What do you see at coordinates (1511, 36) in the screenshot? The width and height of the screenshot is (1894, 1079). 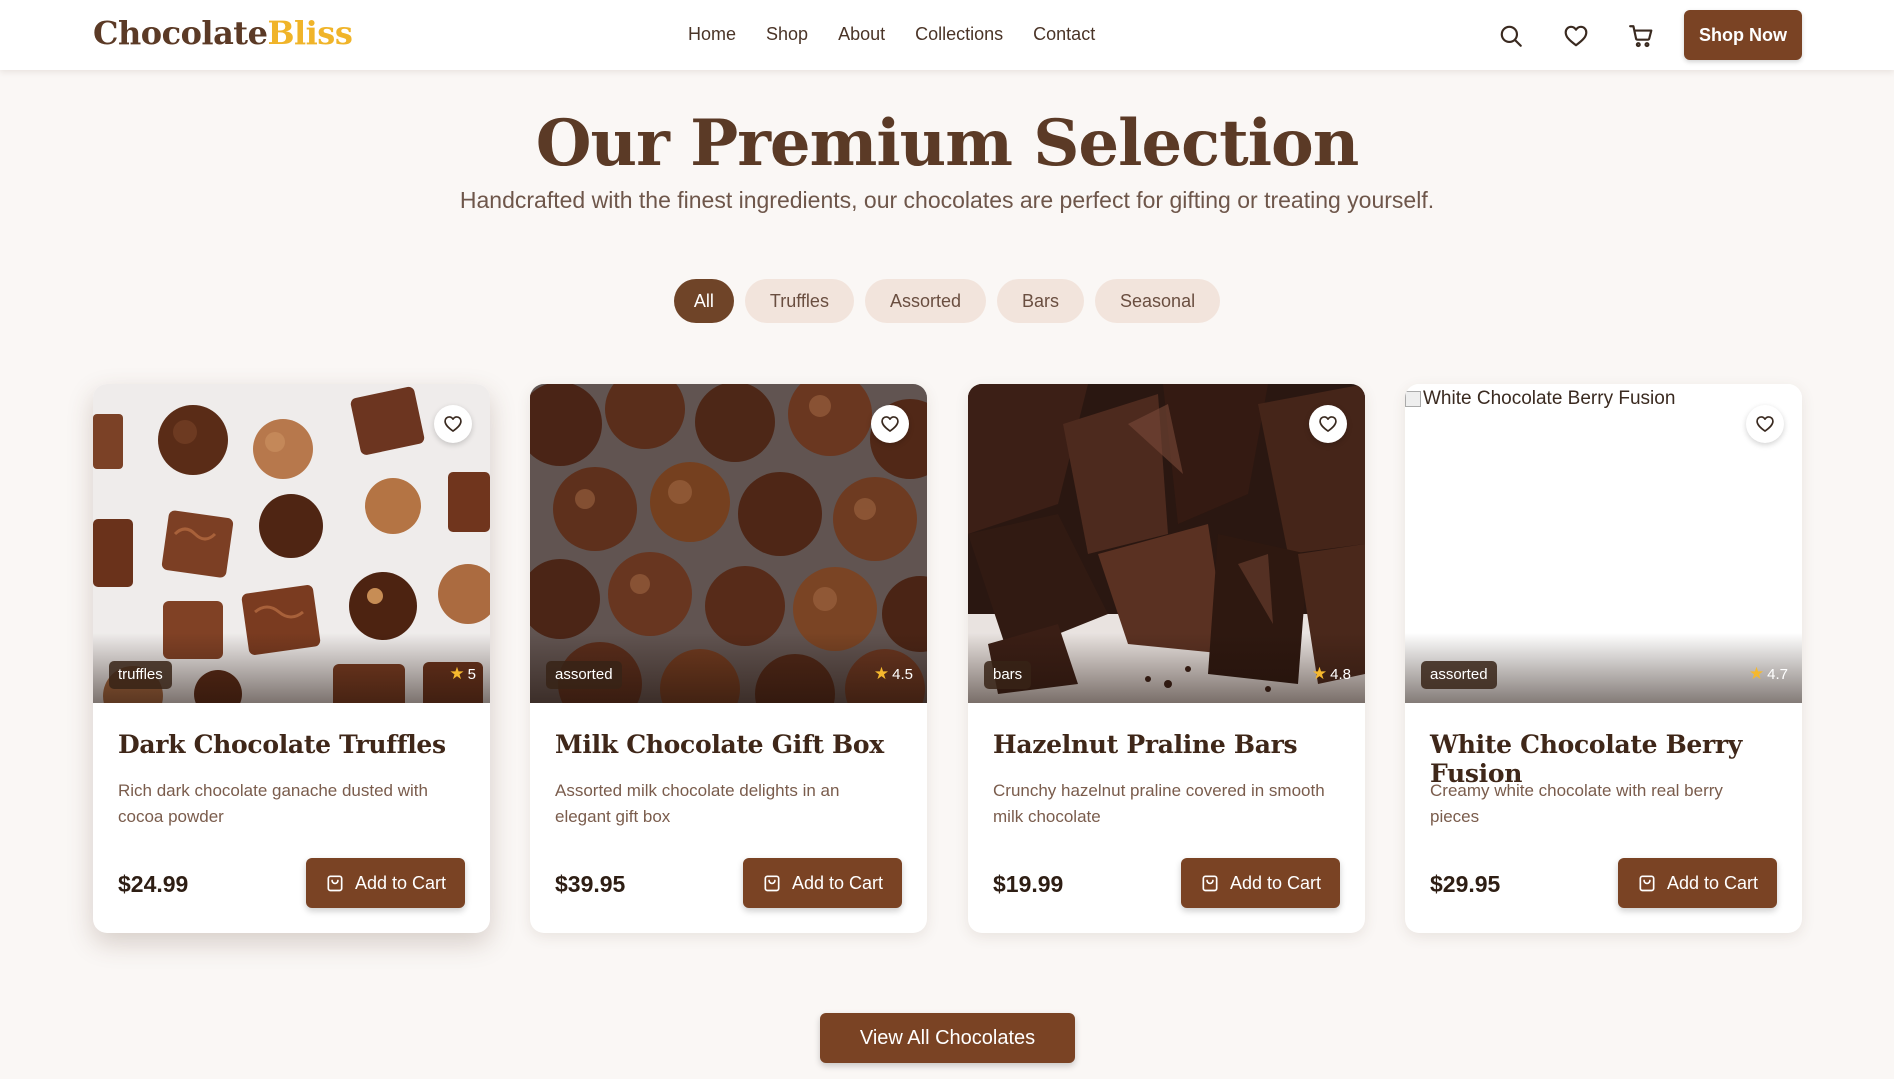 I see `search-icon` at bounding box center [1511, 36].